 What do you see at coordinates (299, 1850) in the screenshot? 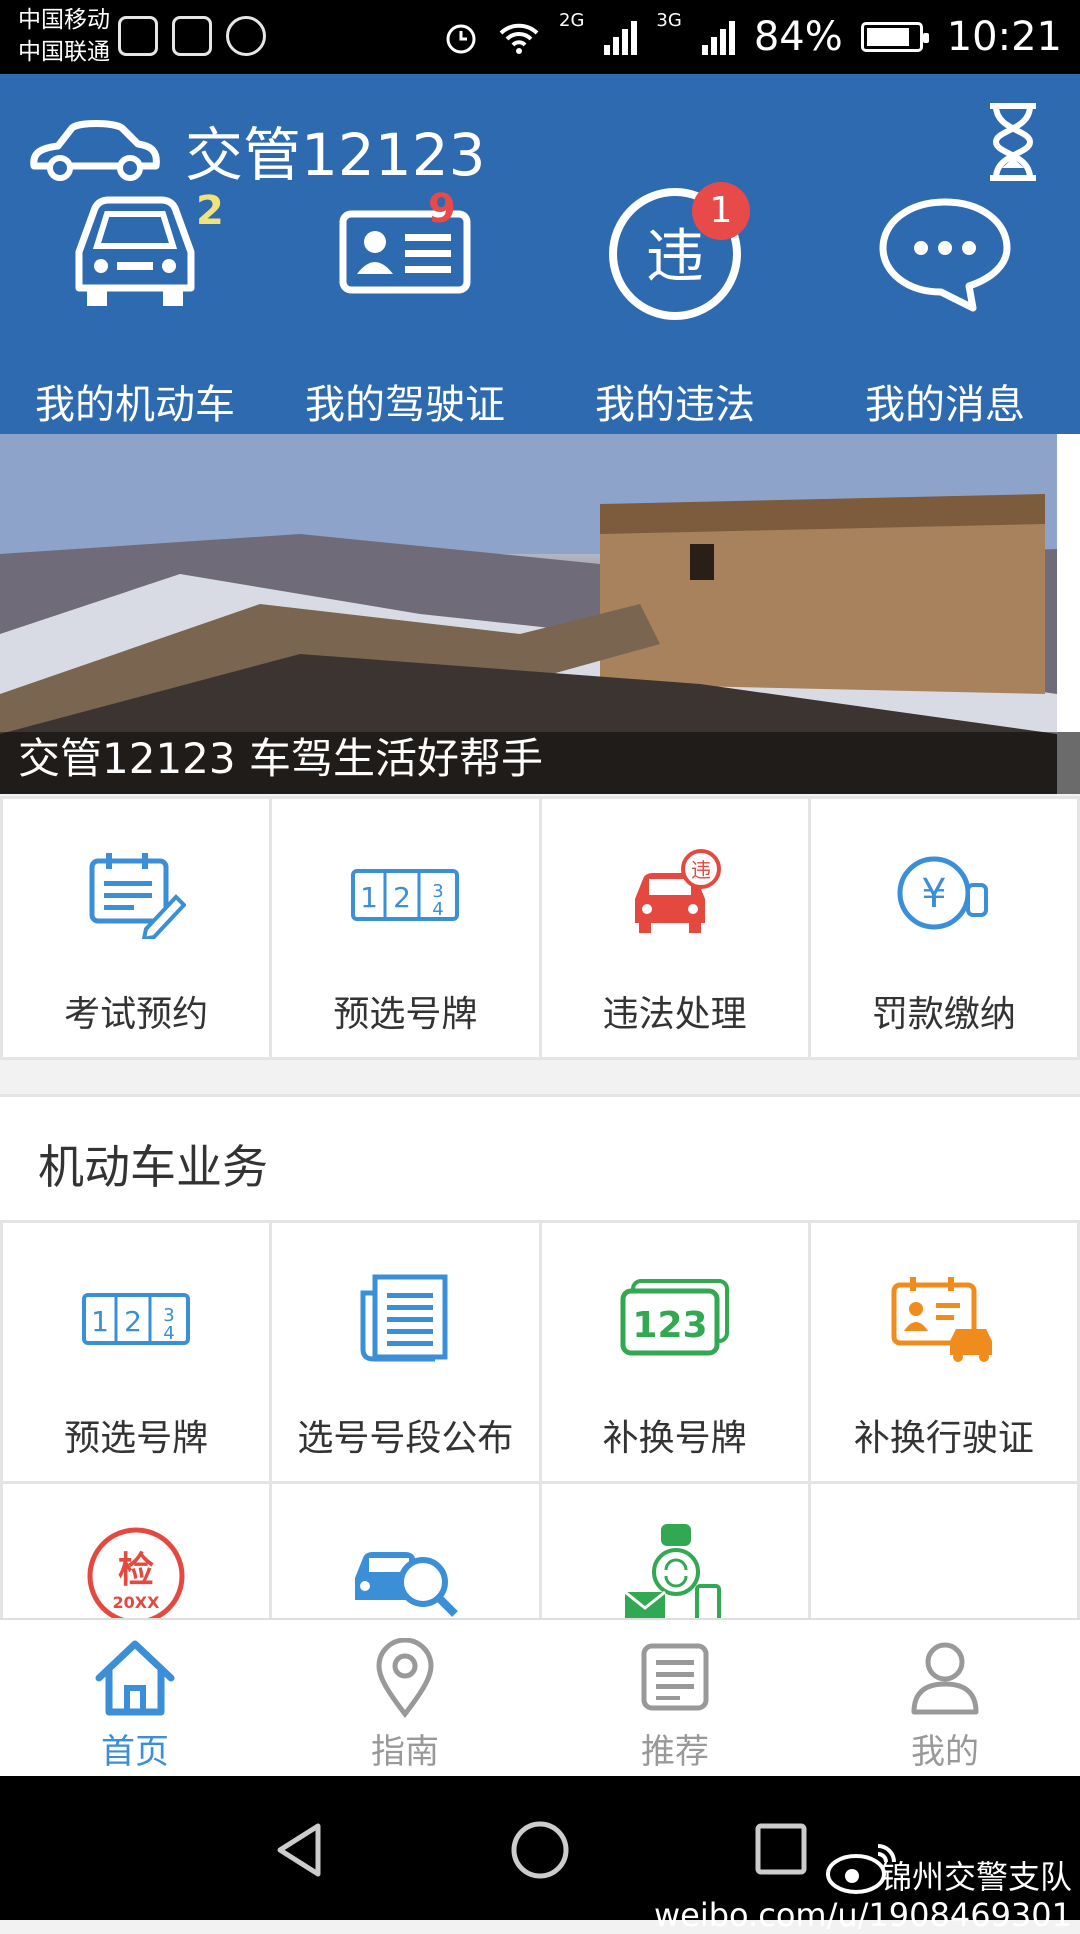
I see `back-icon` at bounding box center [299, 1850].